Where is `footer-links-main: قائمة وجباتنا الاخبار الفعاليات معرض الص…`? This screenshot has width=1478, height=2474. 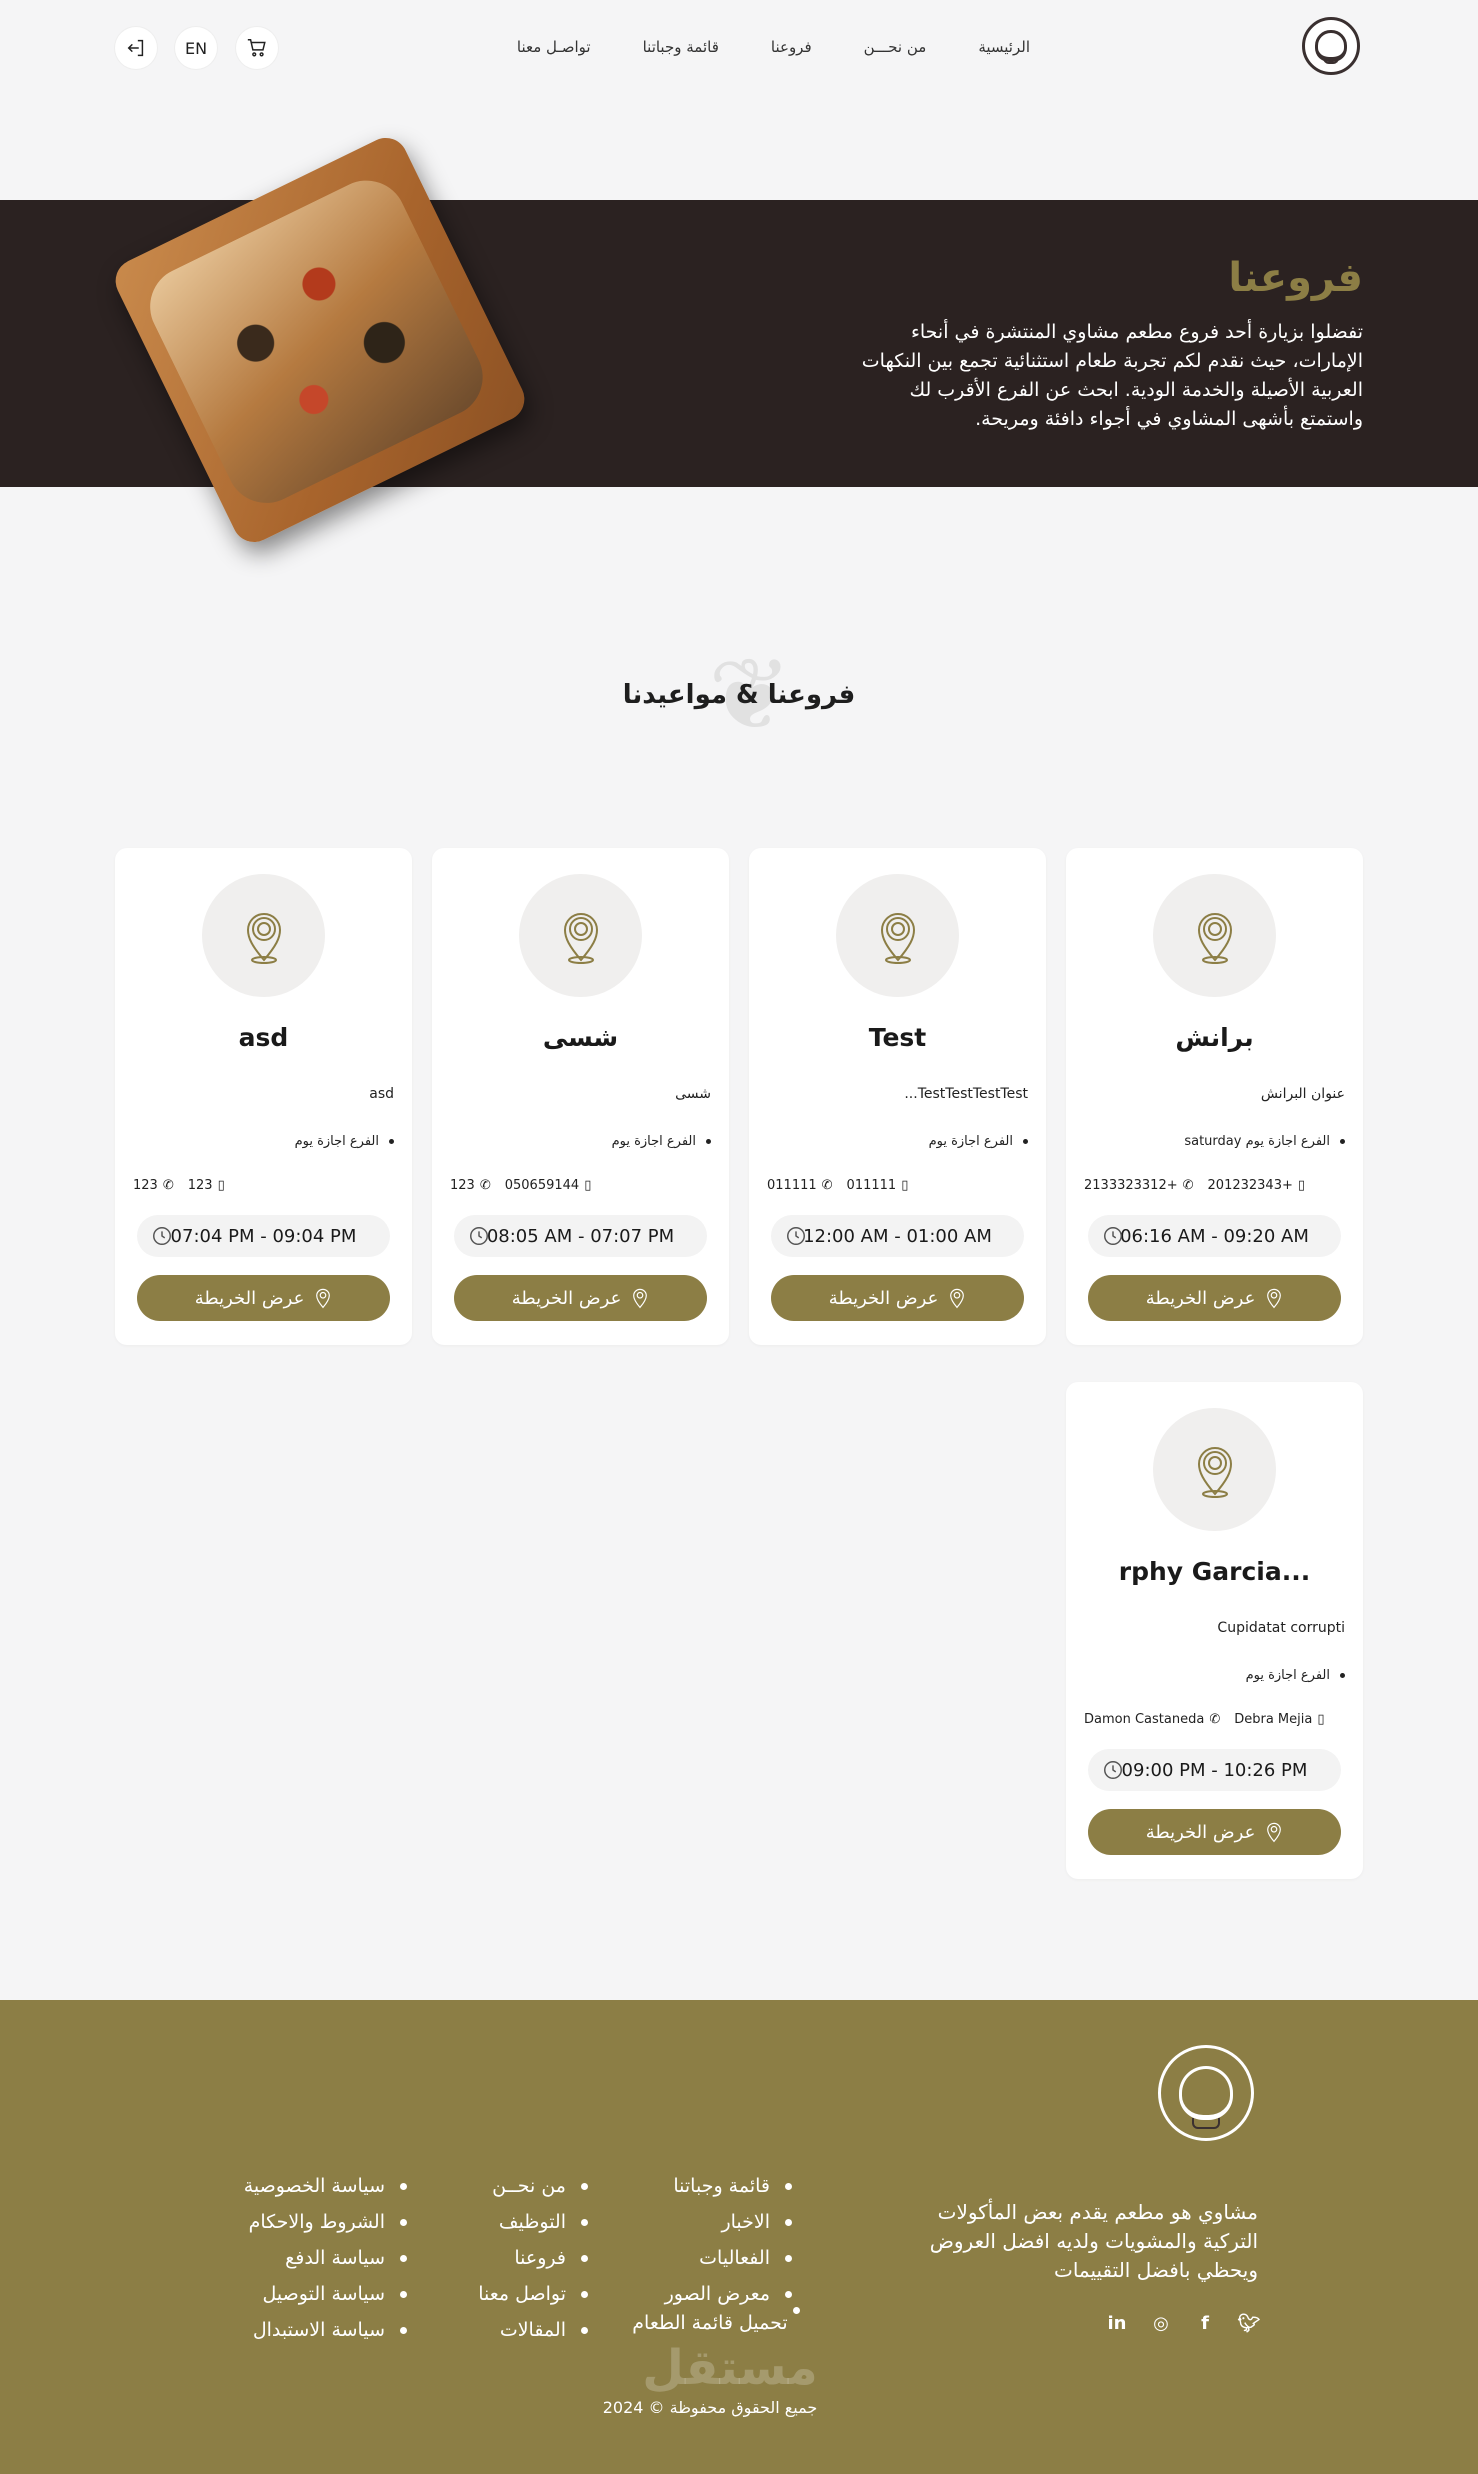
footer-links-main: قائمة وجباتنا الاخبار الفعاليات معرض الص… is located at coordinates (729, 2240).